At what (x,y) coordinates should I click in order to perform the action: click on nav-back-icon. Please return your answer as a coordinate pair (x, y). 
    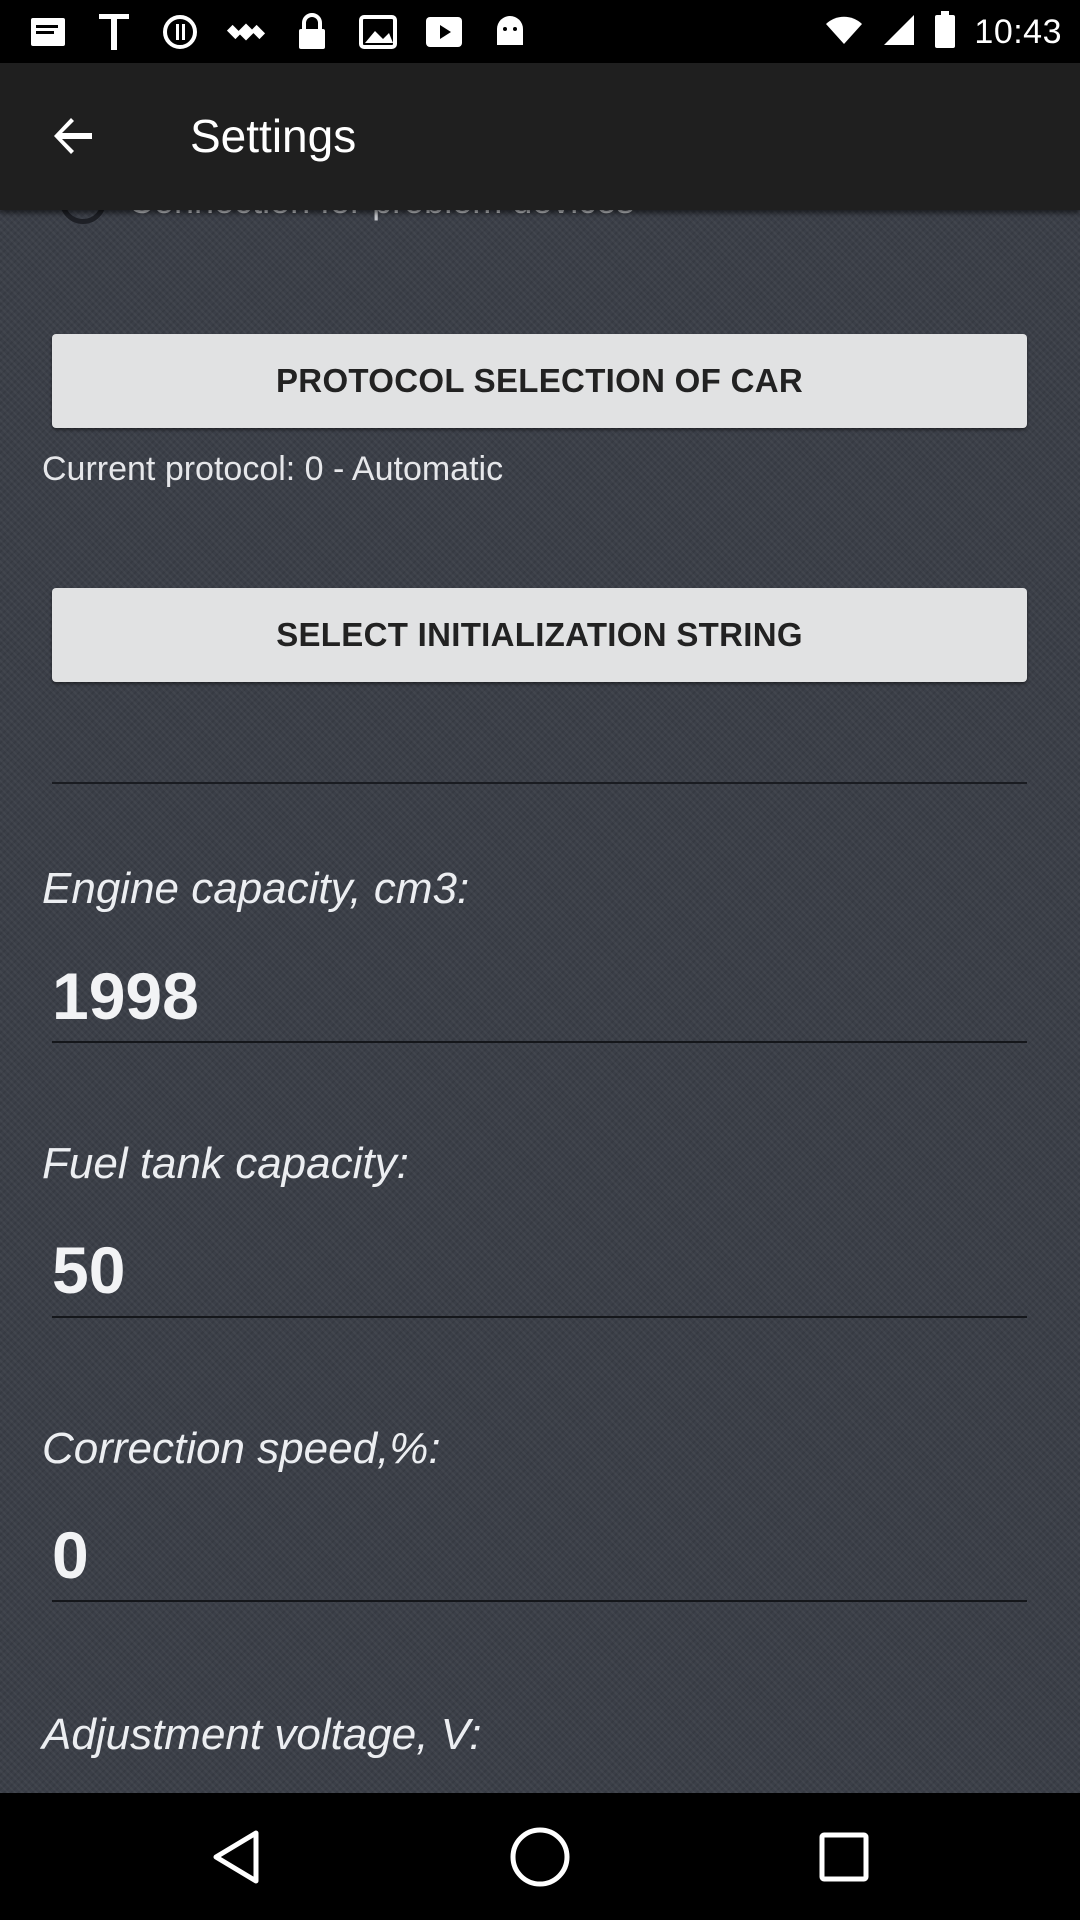
    Looking at the image, I should click on (236, 1857).